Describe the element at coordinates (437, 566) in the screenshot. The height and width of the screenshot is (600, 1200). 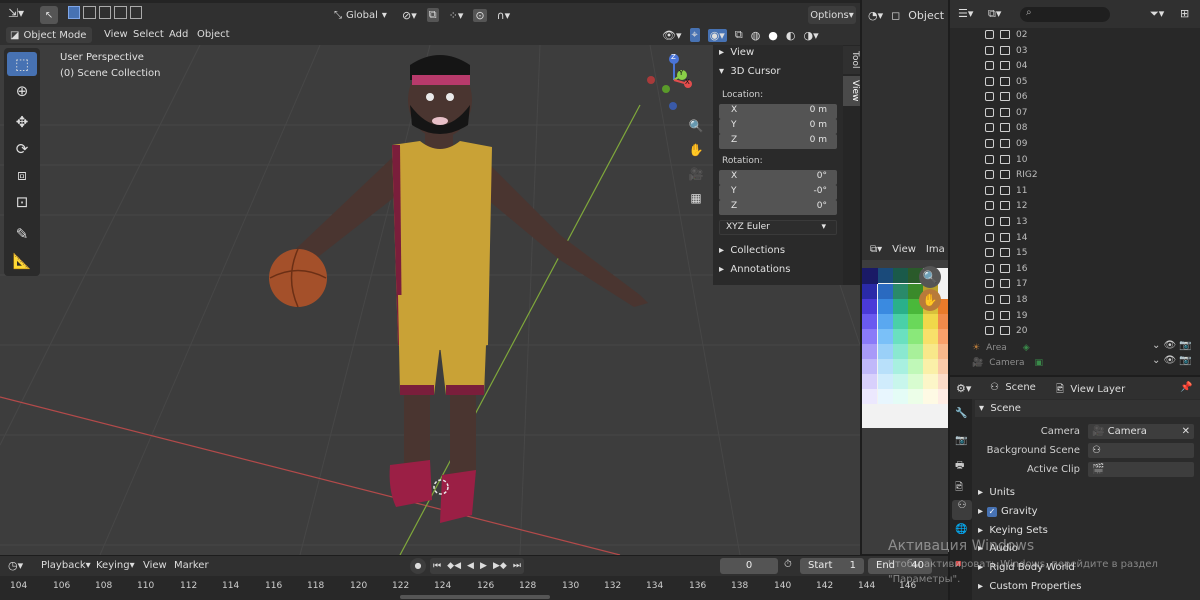
I see `jump-start-icon: ⏮` at that location.